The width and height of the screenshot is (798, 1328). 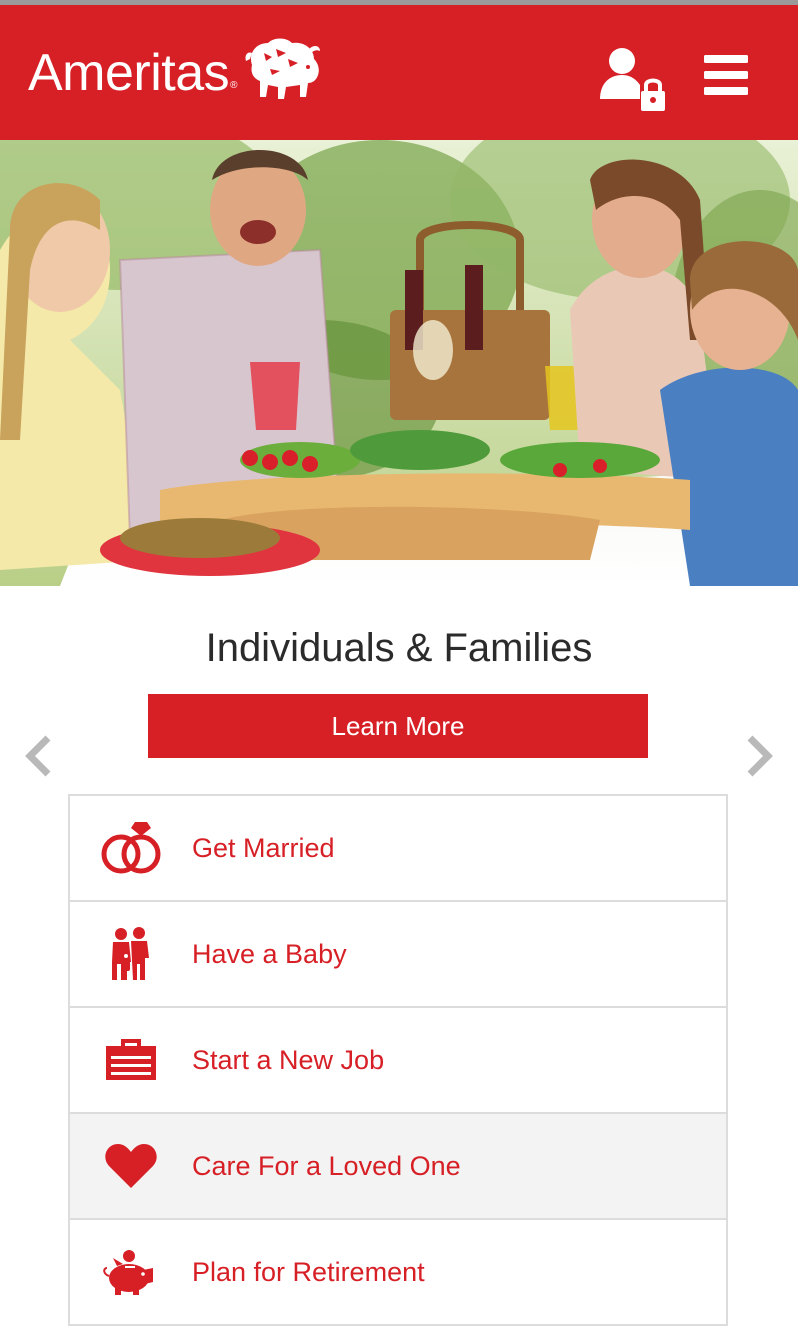 What do you see at coordinates (308, 1271) in the screenshot?
I see `life-event-label: Plan for Retirement` at bounding box center [308, 1271].